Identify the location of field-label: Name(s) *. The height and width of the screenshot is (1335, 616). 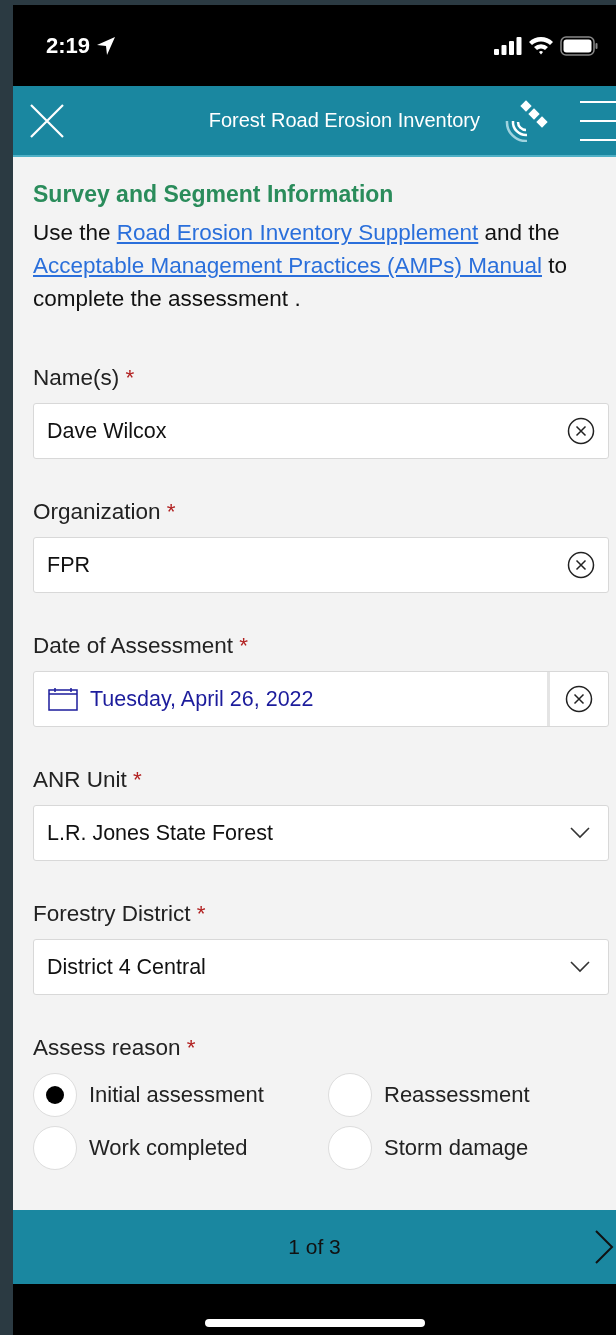
(84, 378).